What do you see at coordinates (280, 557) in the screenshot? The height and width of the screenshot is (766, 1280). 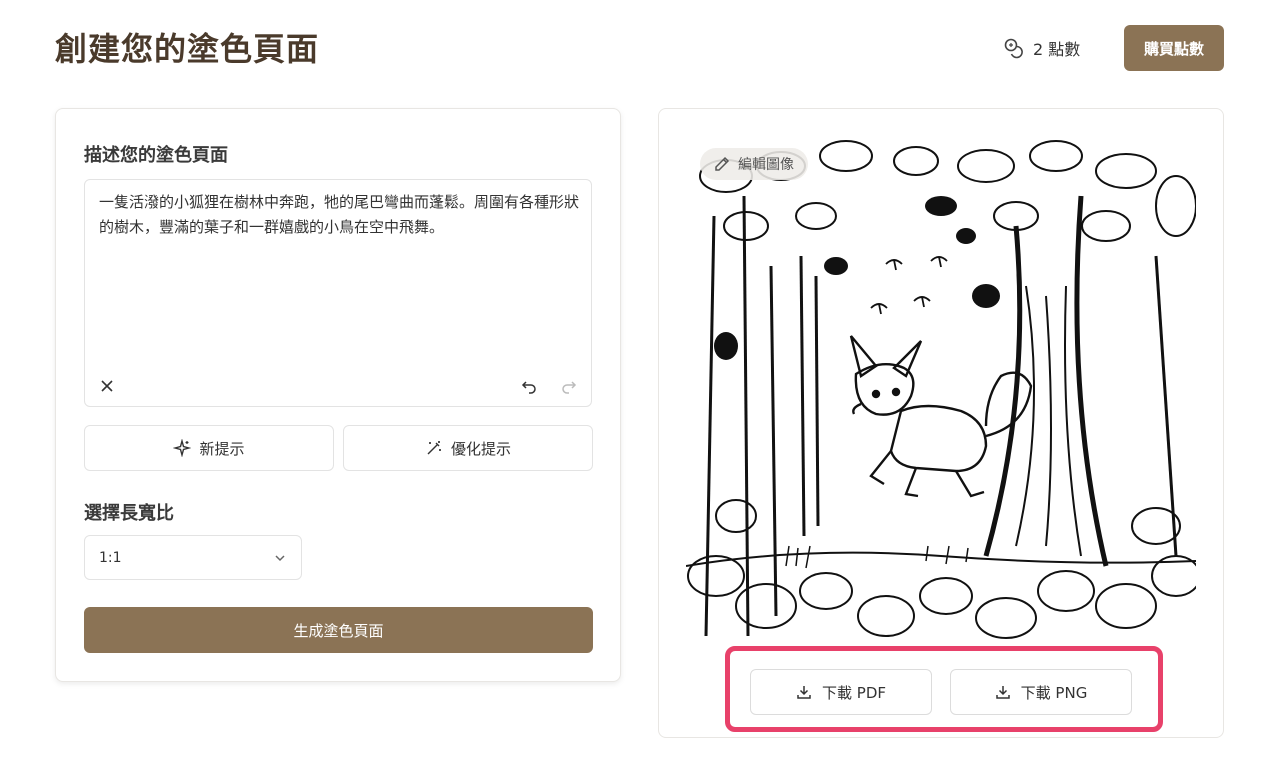 I see `chevron-down-icon` at bounding box center [280, 557].